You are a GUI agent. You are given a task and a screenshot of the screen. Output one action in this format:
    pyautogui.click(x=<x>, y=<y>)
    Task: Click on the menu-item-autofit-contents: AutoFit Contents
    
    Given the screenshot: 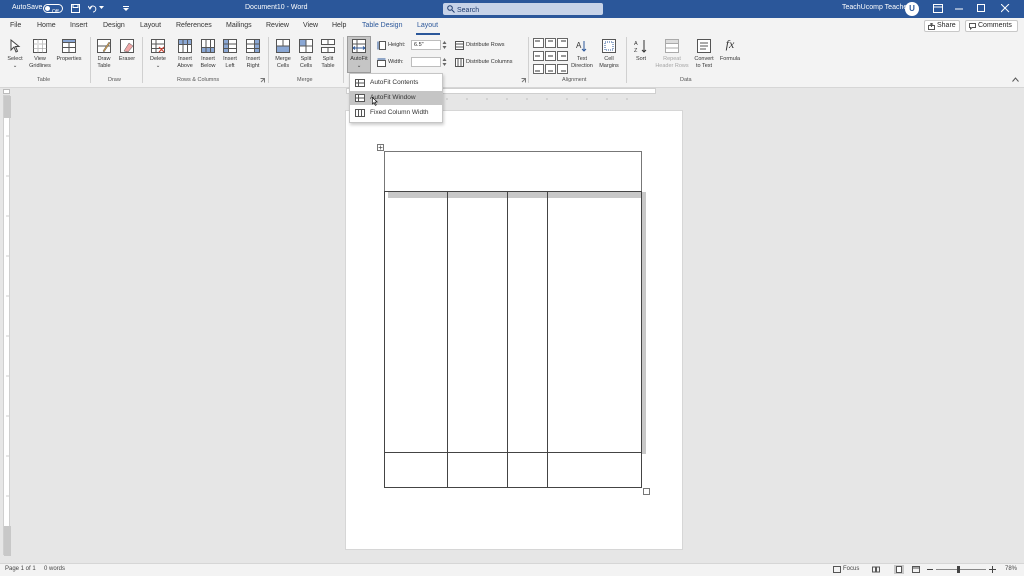 What is the action you would take?
    pyautogui.click(x=396, y=83)
    